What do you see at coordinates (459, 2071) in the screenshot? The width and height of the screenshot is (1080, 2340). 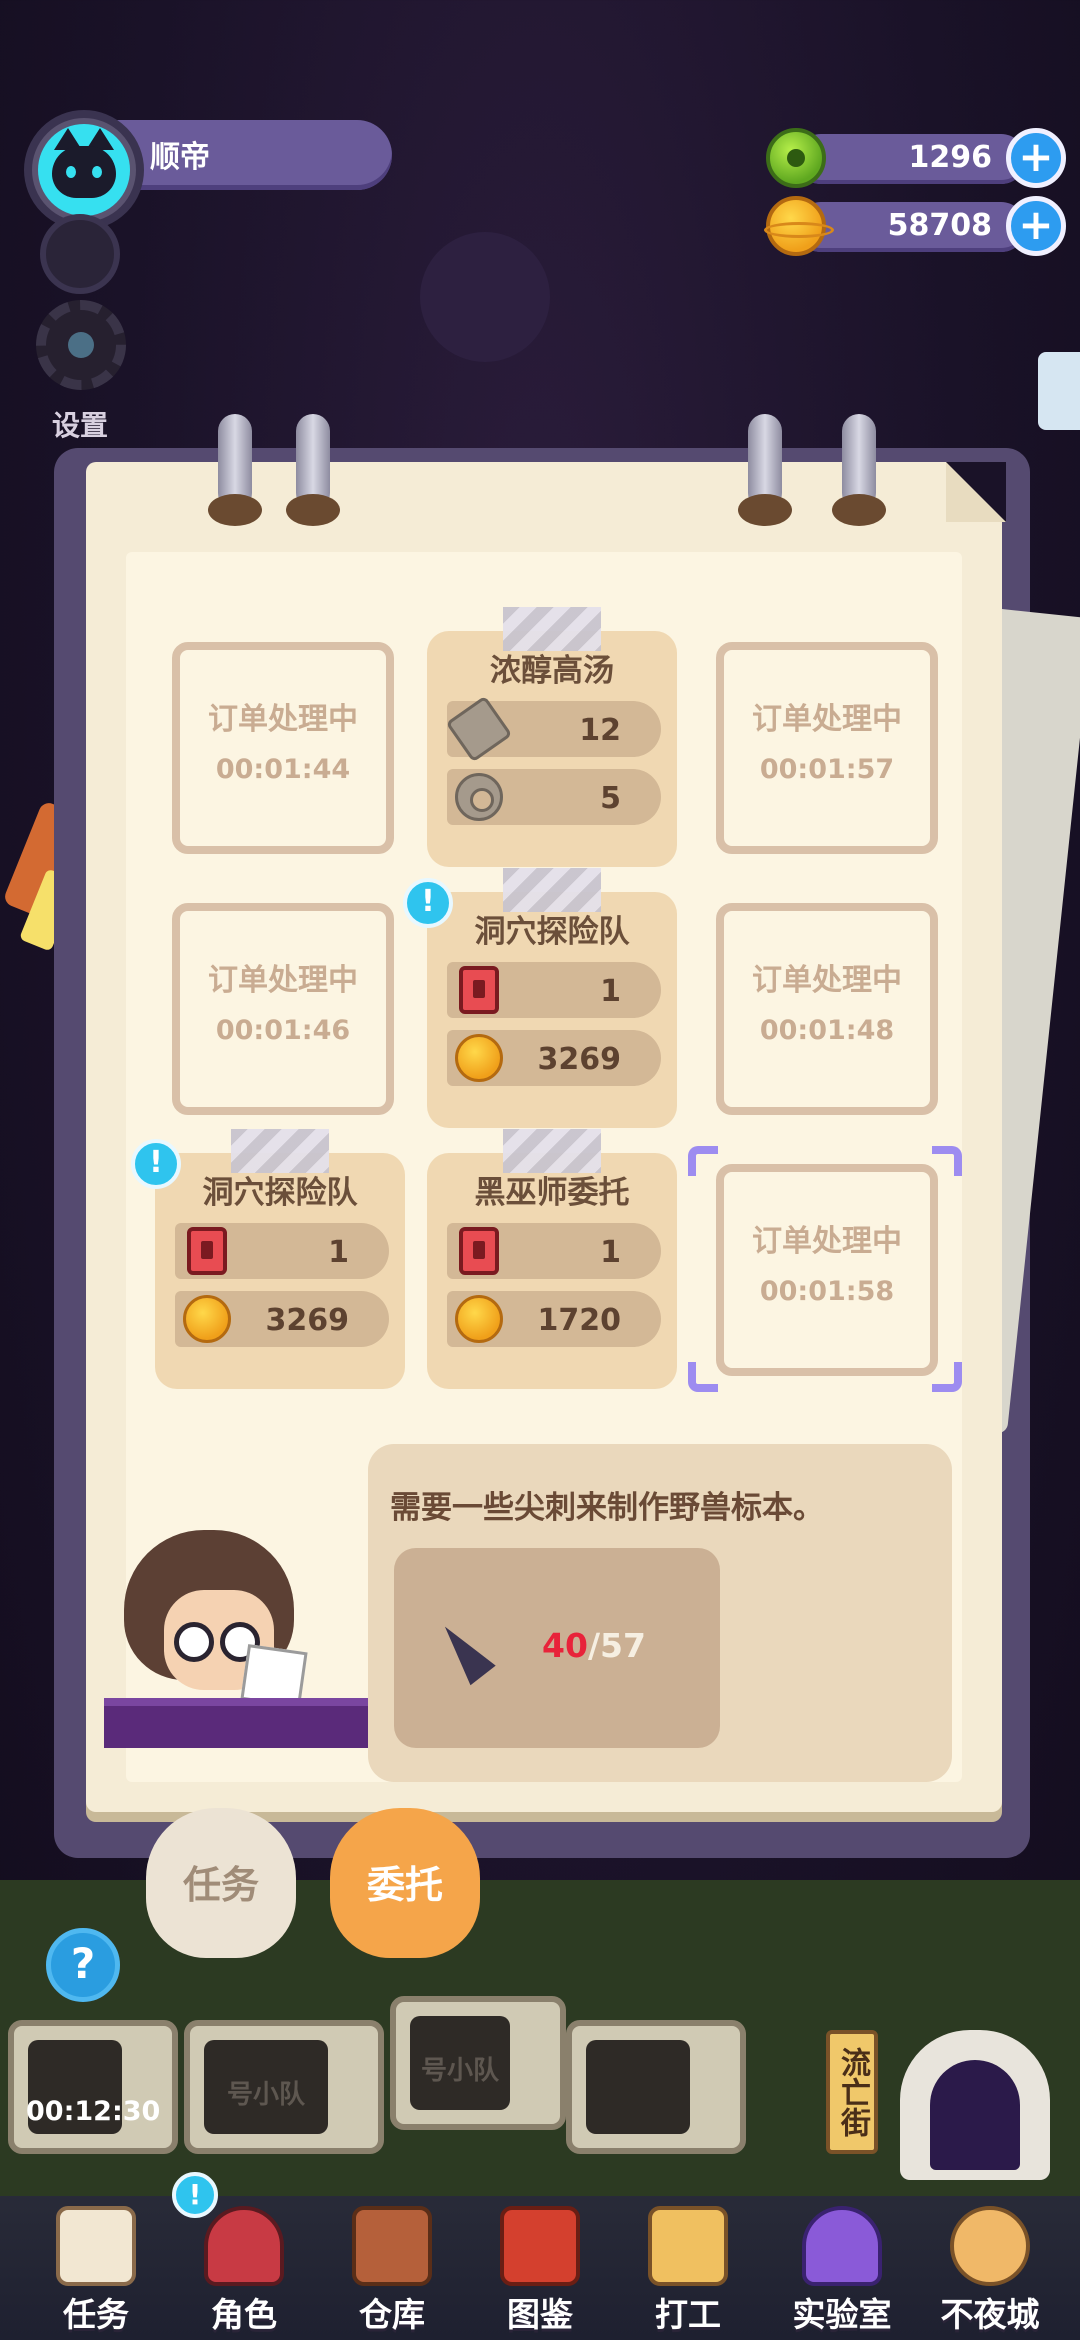 I see `team-slot-label: 号小队` at bounding box center [459, 2071].